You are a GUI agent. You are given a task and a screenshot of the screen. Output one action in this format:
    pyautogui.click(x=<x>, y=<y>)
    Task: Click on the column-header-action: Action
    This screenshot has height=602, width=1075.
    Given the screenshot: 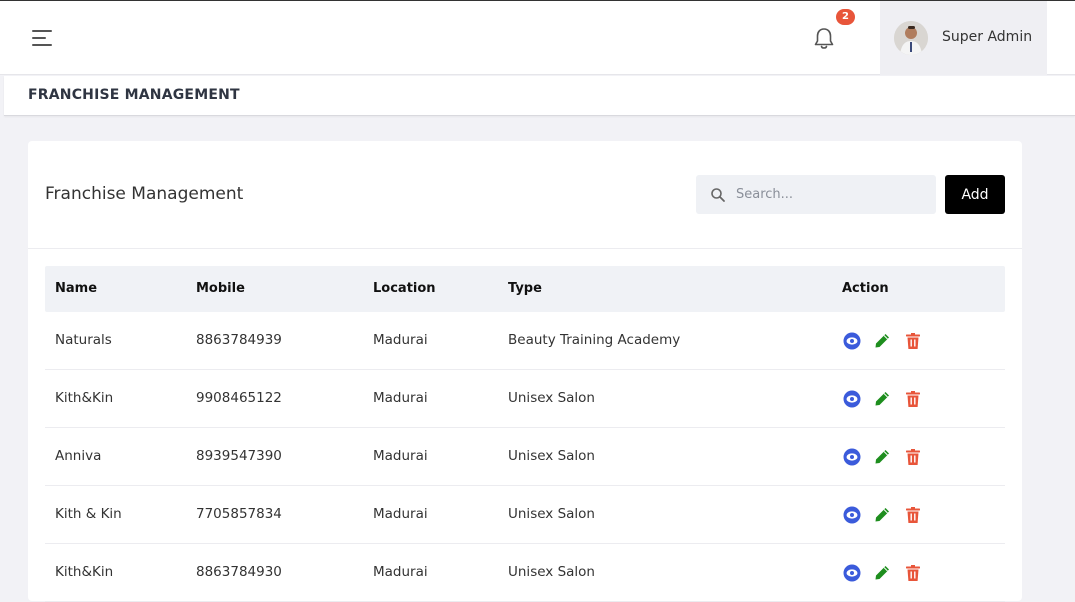 What is the action you would take?
    pyautogui.click(x=865, y=288)
    